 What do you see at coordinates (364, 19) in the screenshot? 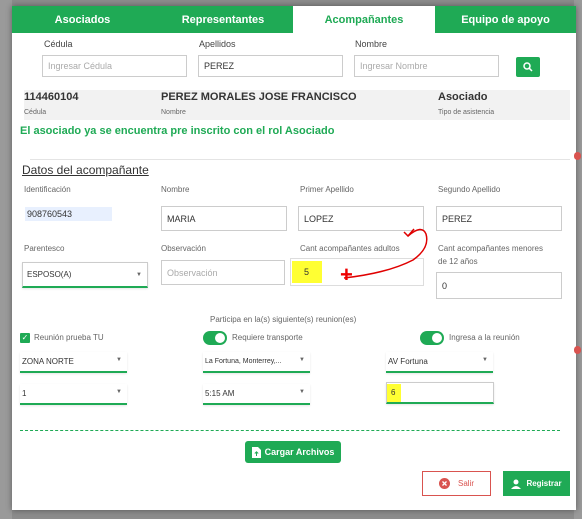
I see `tab-acompanantes: Acompañantes` at bounding box center [364, 19].